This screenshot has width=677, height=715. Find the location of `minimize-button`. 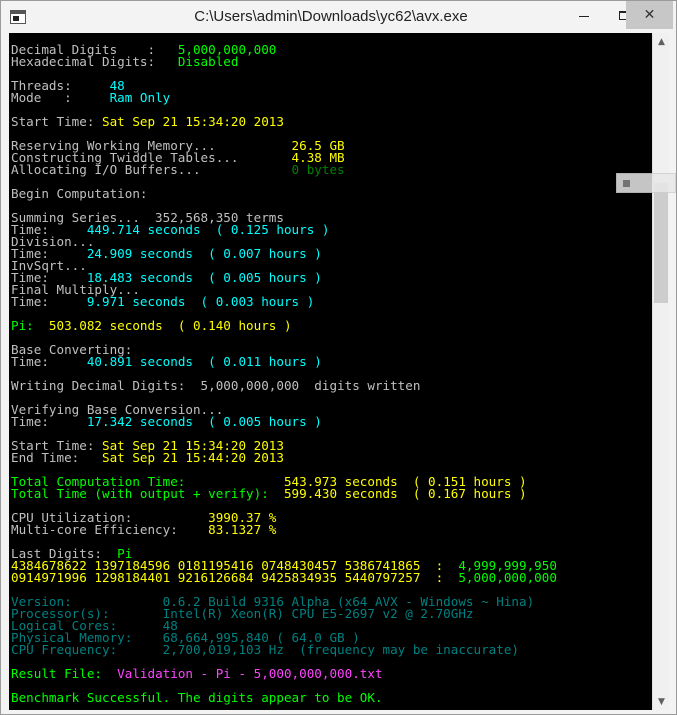

minimize-button is located at coordinates (583, 15).